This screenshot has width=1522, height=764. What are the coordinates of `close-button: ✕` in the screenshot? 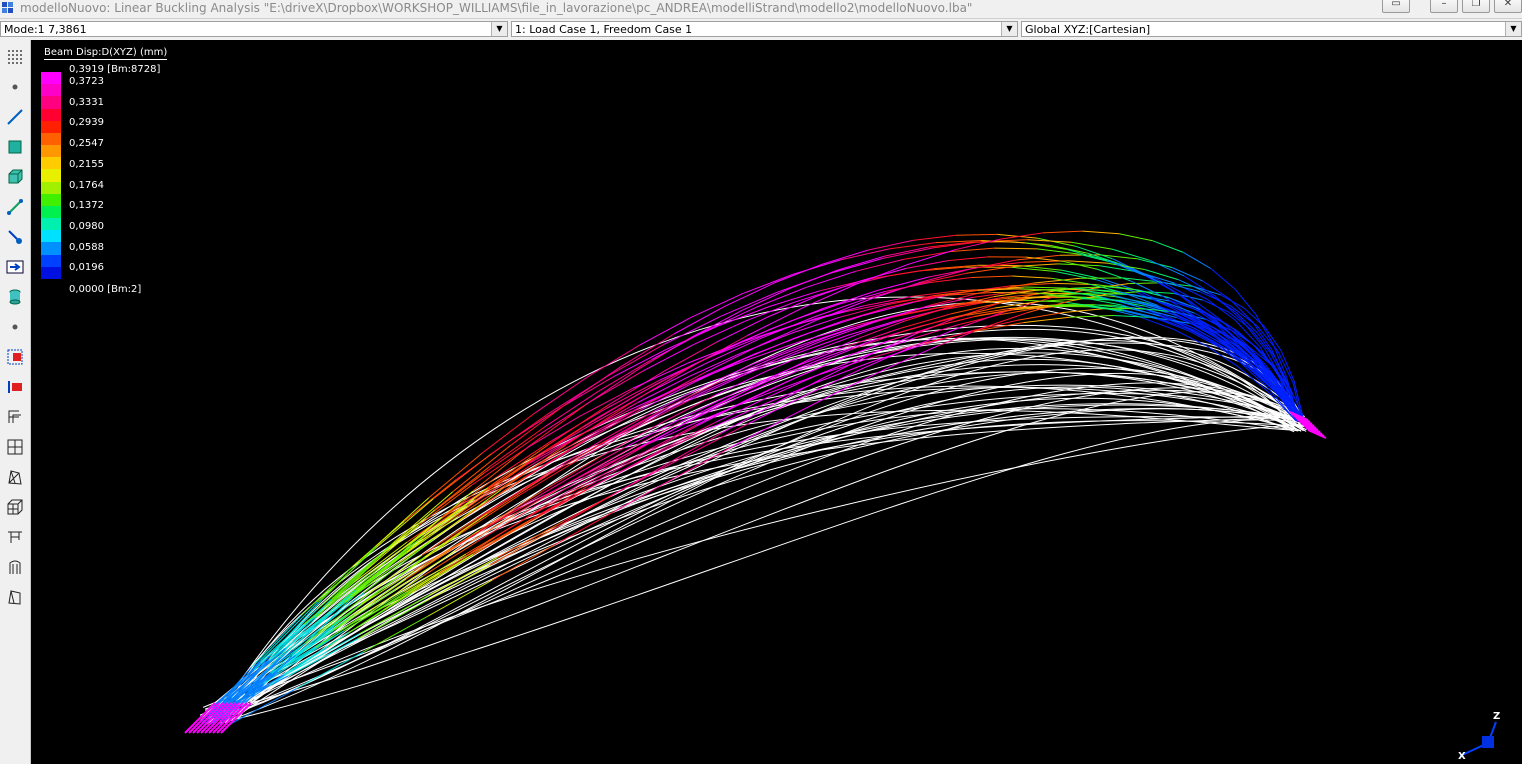 It's located at (1508, 6).